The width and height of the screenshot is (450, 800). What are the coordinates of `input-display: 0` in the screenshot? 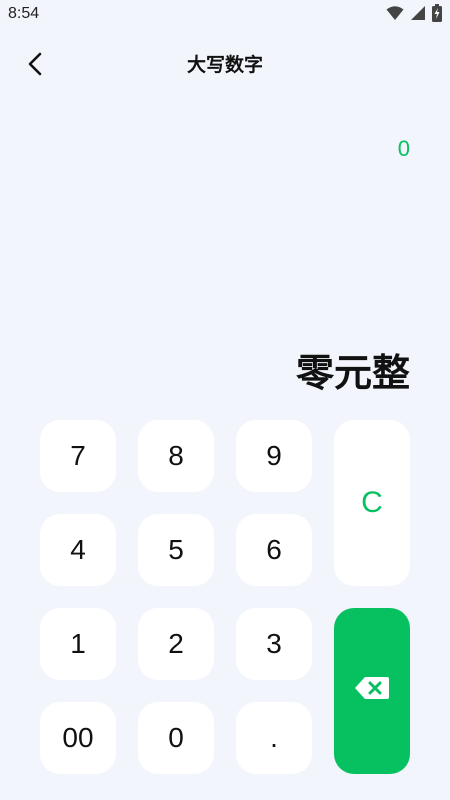 It's located at (403, 148).